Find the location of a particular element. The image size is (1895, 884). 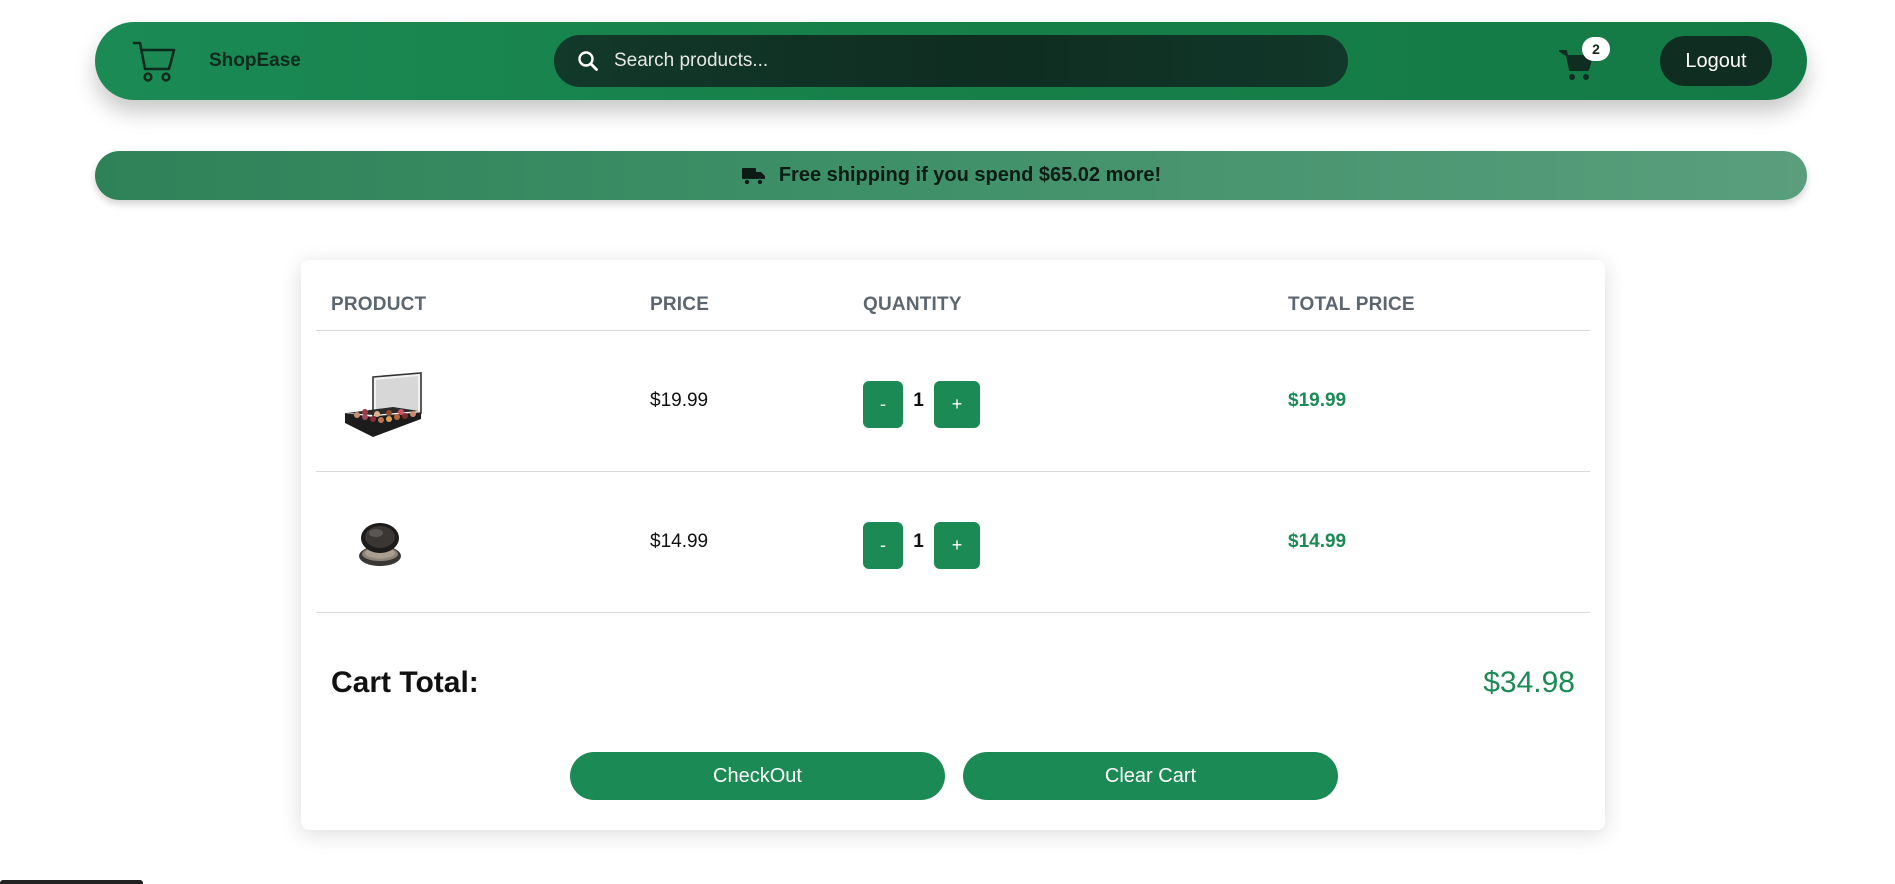

cart-row: $14.99 - 1 + $14.99 is located at coordinates (953, 542).